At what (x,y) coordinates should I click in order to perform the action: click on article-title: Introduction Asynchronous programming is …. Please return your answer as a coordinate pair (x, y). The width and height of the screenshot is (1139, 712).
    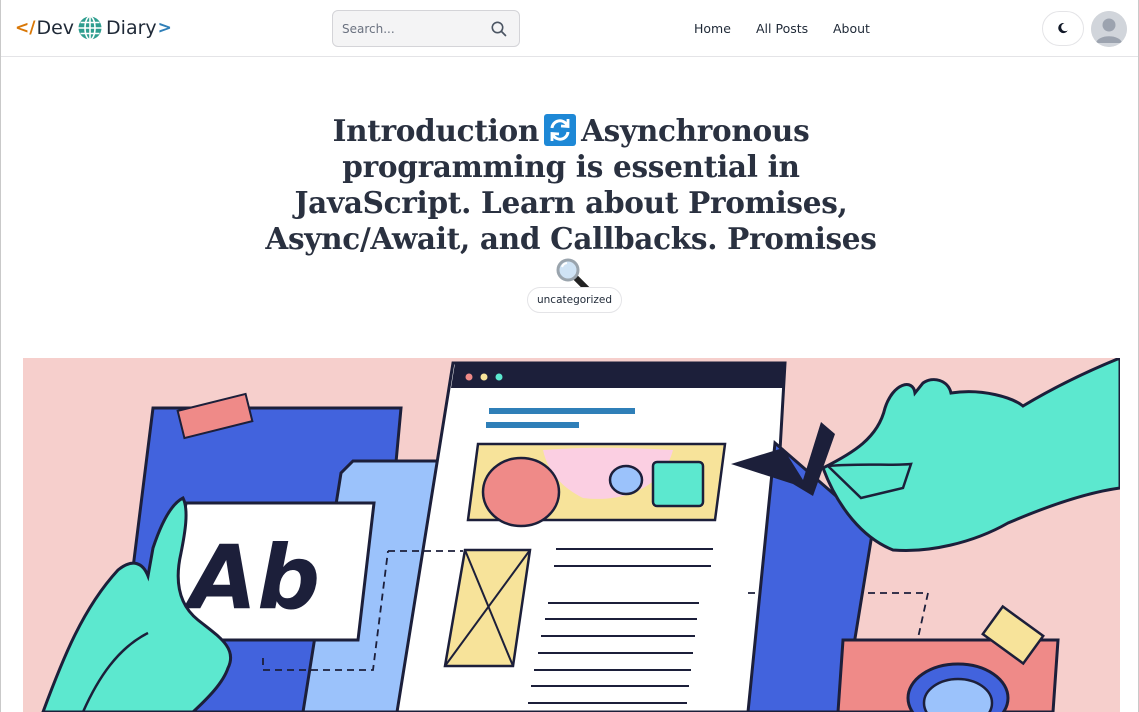
    Looking at the image, I should click on (571, 203).